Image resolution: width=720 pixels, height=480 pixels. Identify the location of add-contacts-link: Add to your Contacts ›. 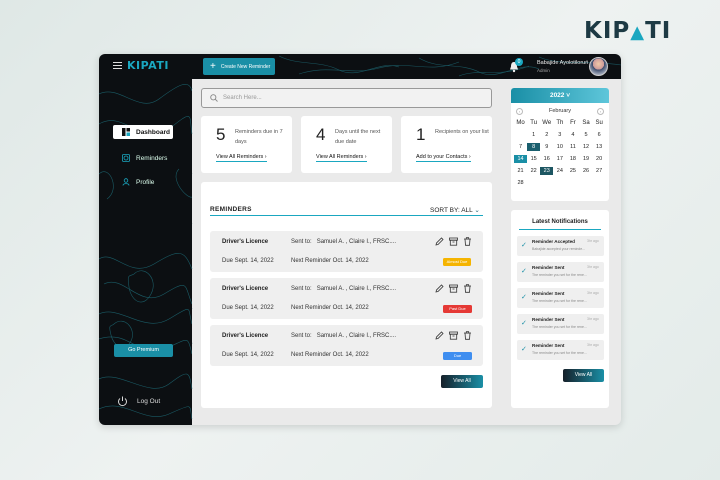
(443, 158).